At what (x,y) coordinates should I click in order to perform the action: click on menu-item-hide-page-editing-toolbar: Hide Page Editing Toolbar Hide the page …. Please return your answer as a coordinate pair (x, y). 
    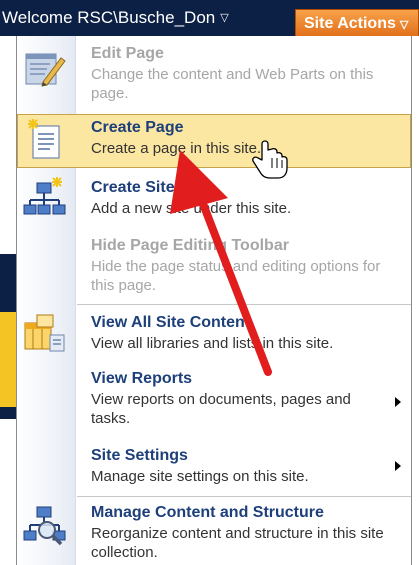
    Looking at the image, I should click on (214, 267).